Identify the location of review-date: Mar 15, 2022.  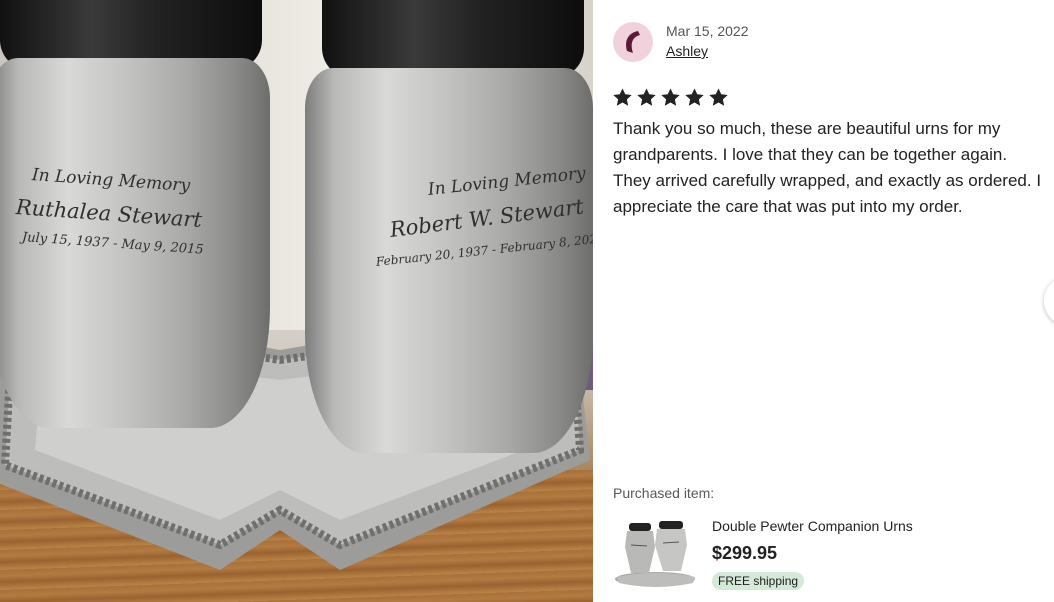
(707, 31).